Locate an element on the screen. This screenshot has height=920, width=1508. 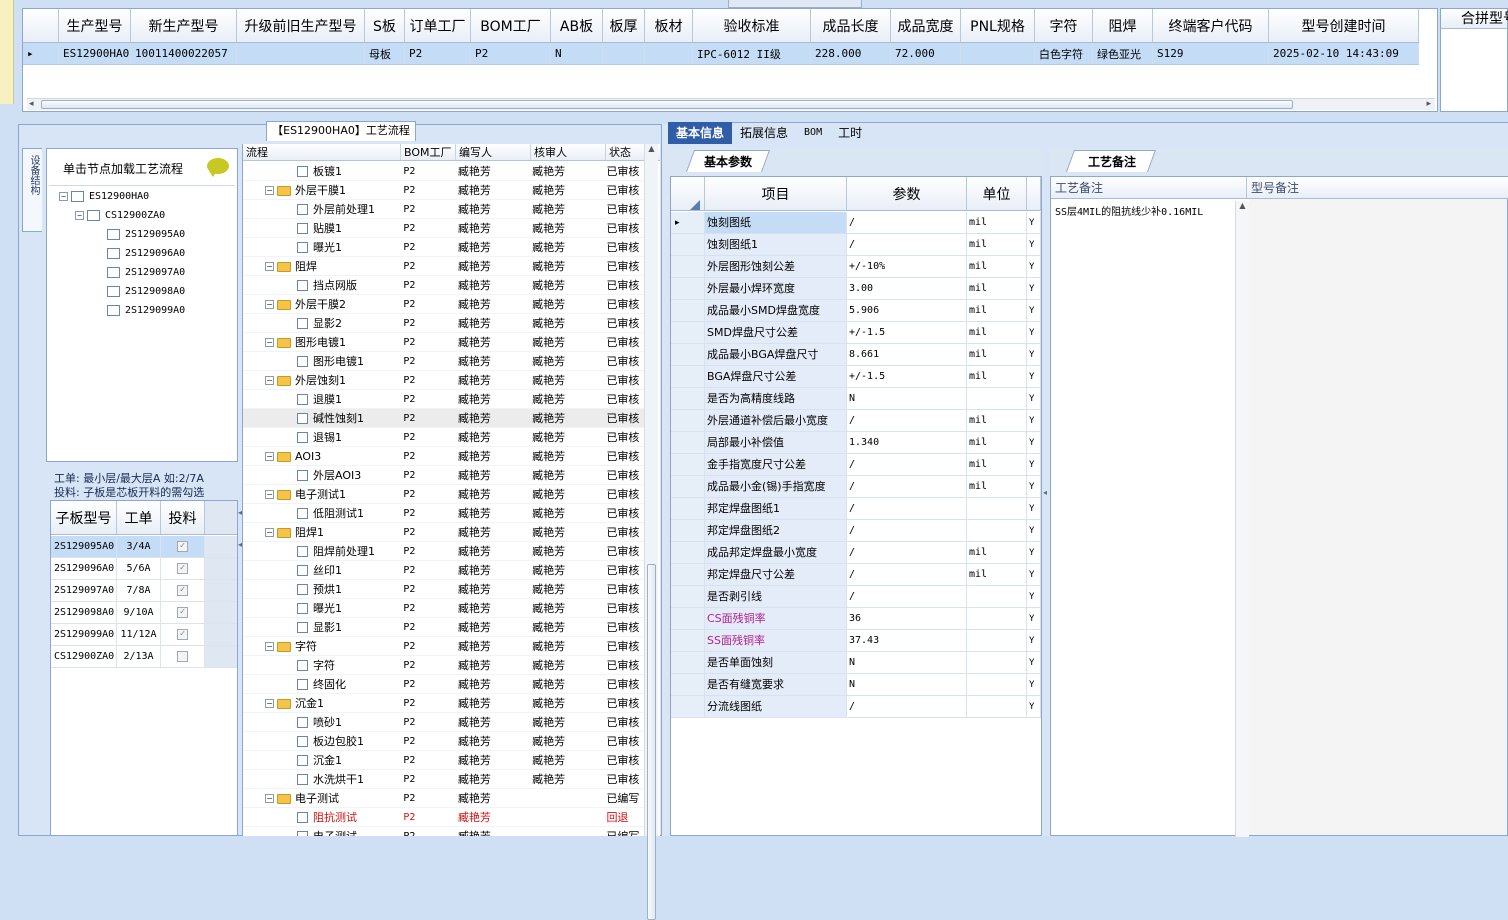
flow-row: 外层前处理1 P2 臧艳芳 臧艳芳 已审核 is located at coordinates (445, 209).